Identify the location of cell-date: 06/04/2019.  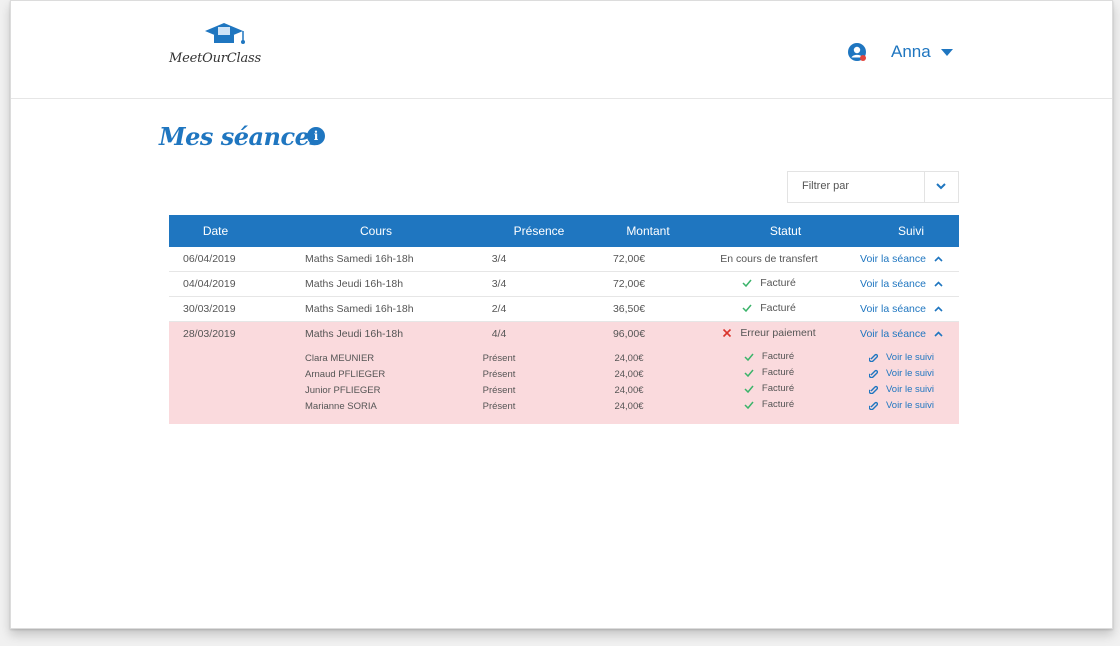
(209, 259).